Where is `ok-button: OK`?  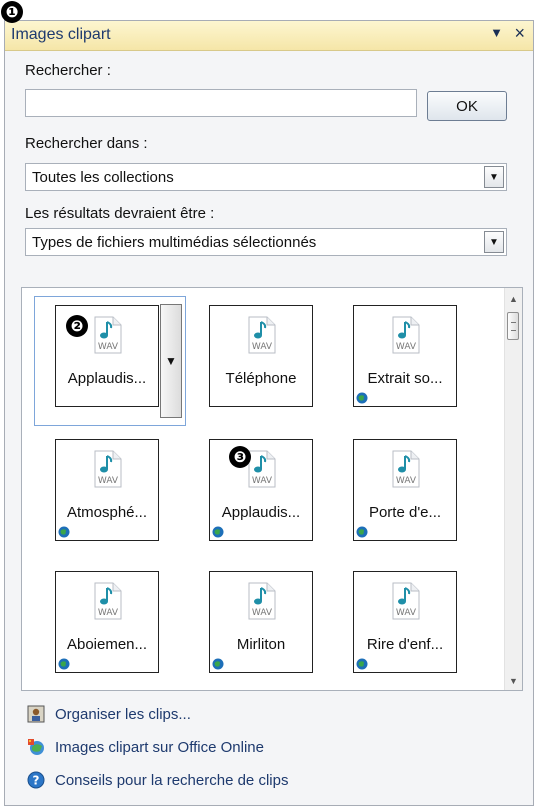
ok-button: OK is located at coordinates (467, 106).